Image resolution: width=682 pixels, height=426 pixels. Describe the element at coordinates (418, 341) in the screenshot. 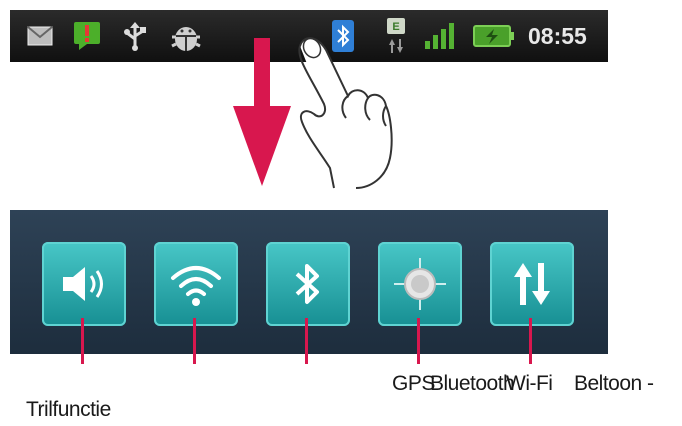

I see `leader-line-gps` at that location.